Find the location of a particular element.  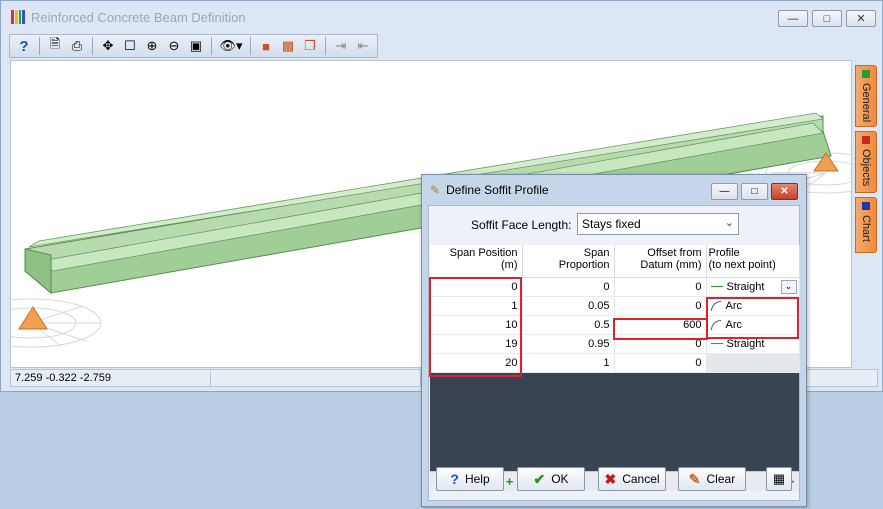

calculator-icon: ▦ is located at coordinates (779, 478).